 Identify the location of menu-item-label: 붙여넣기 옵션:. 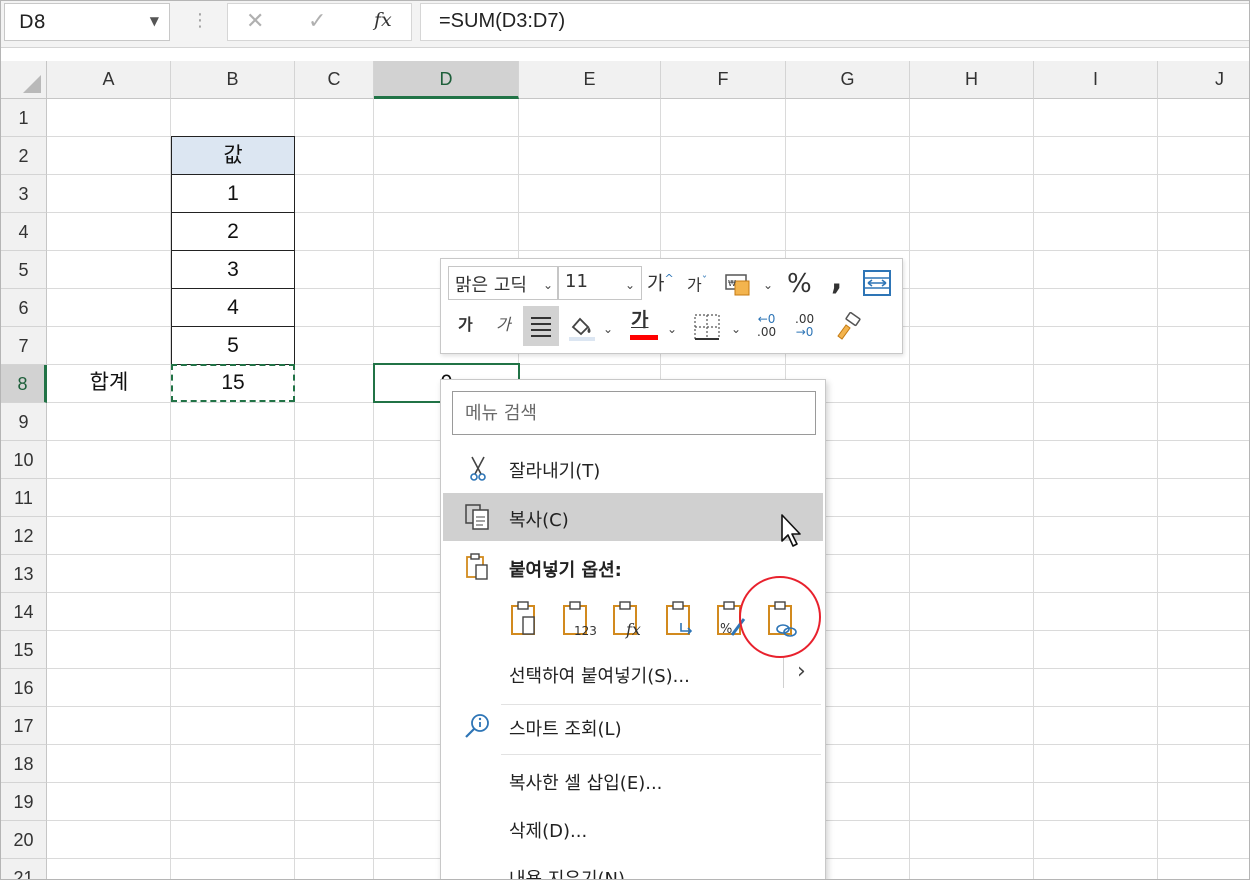
(565, 570).